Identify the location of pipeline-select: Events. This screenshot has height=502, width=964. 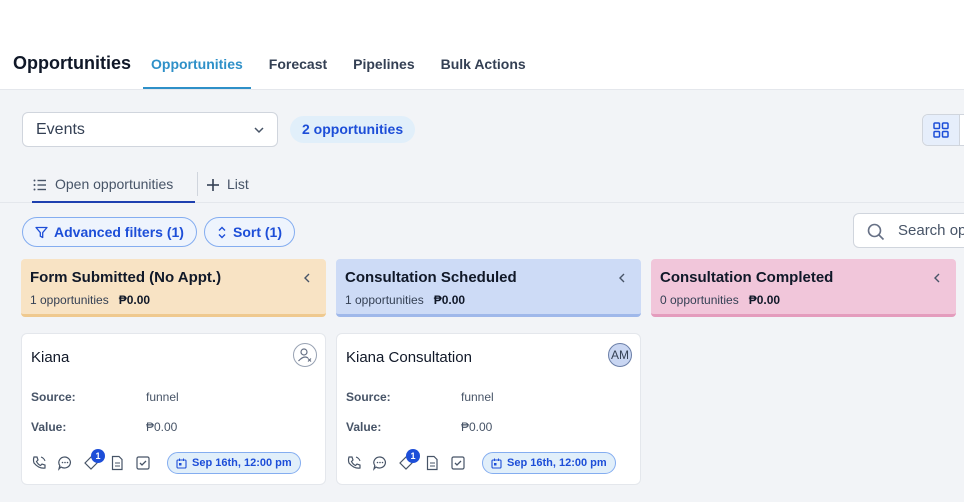
(150, 129).